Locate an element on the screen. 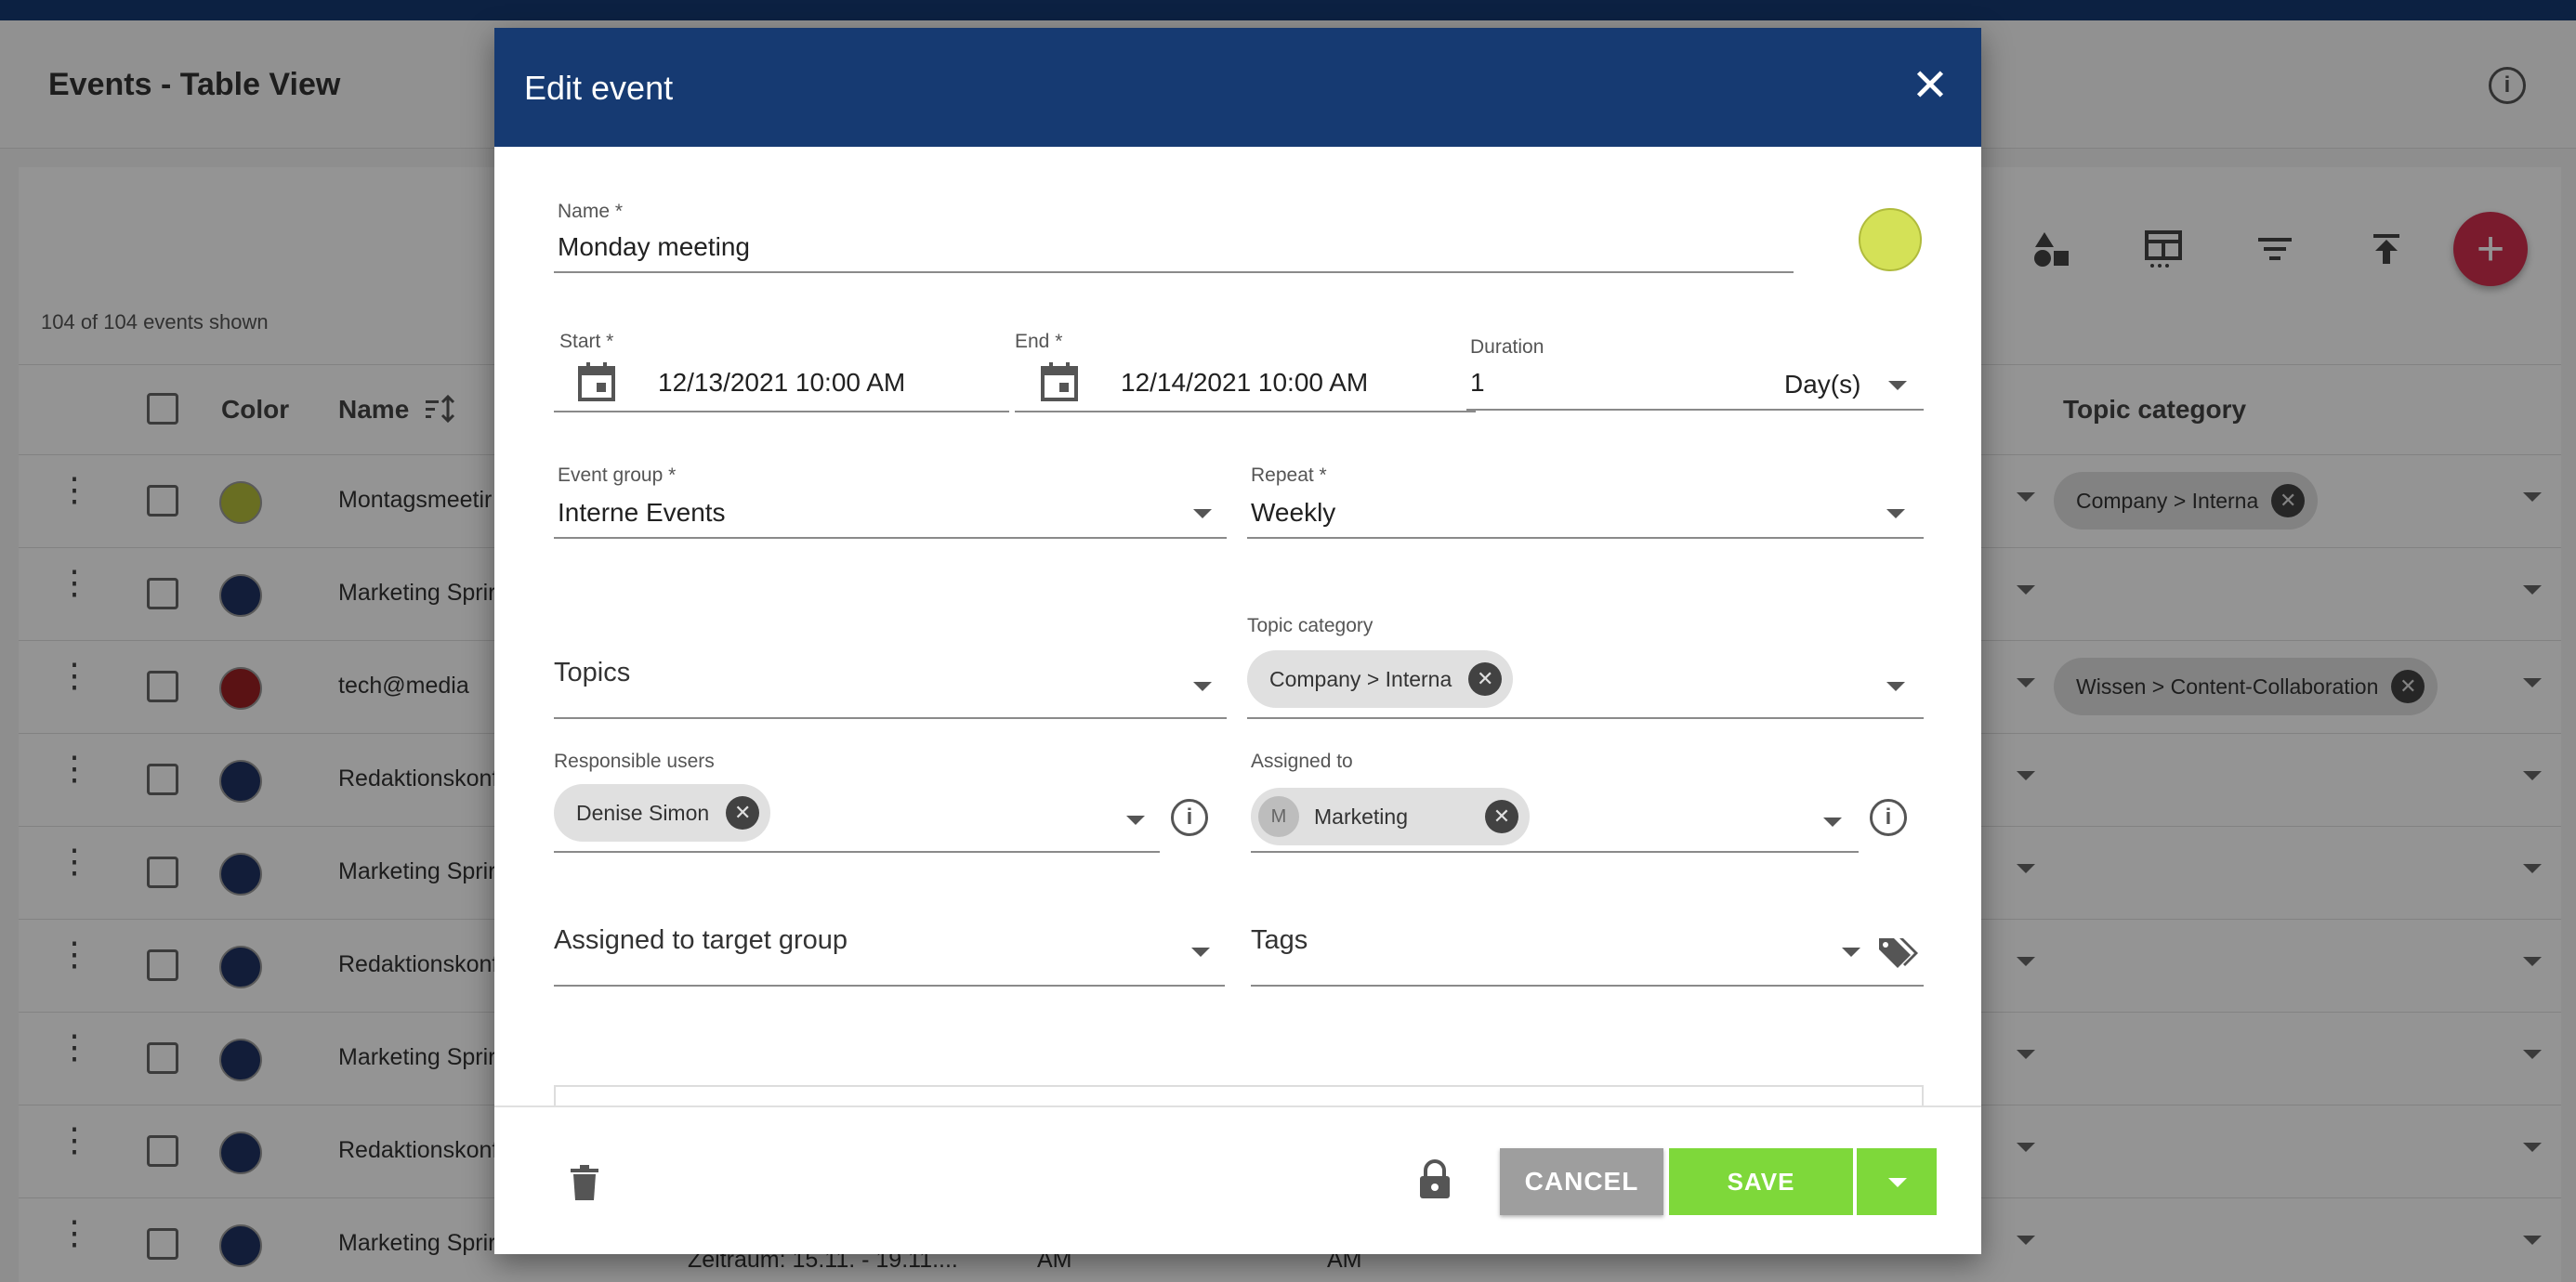 The height and width of the screenshot is (1282, 2576). end-label: End * is located at coordinates (1039, 342).